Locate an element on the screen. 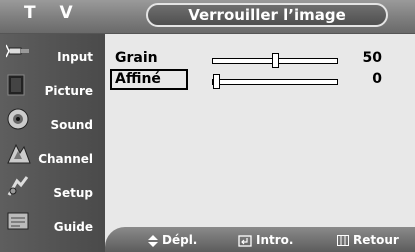  sidebar-item-channel: Channel is located at coordinates (52, 153).